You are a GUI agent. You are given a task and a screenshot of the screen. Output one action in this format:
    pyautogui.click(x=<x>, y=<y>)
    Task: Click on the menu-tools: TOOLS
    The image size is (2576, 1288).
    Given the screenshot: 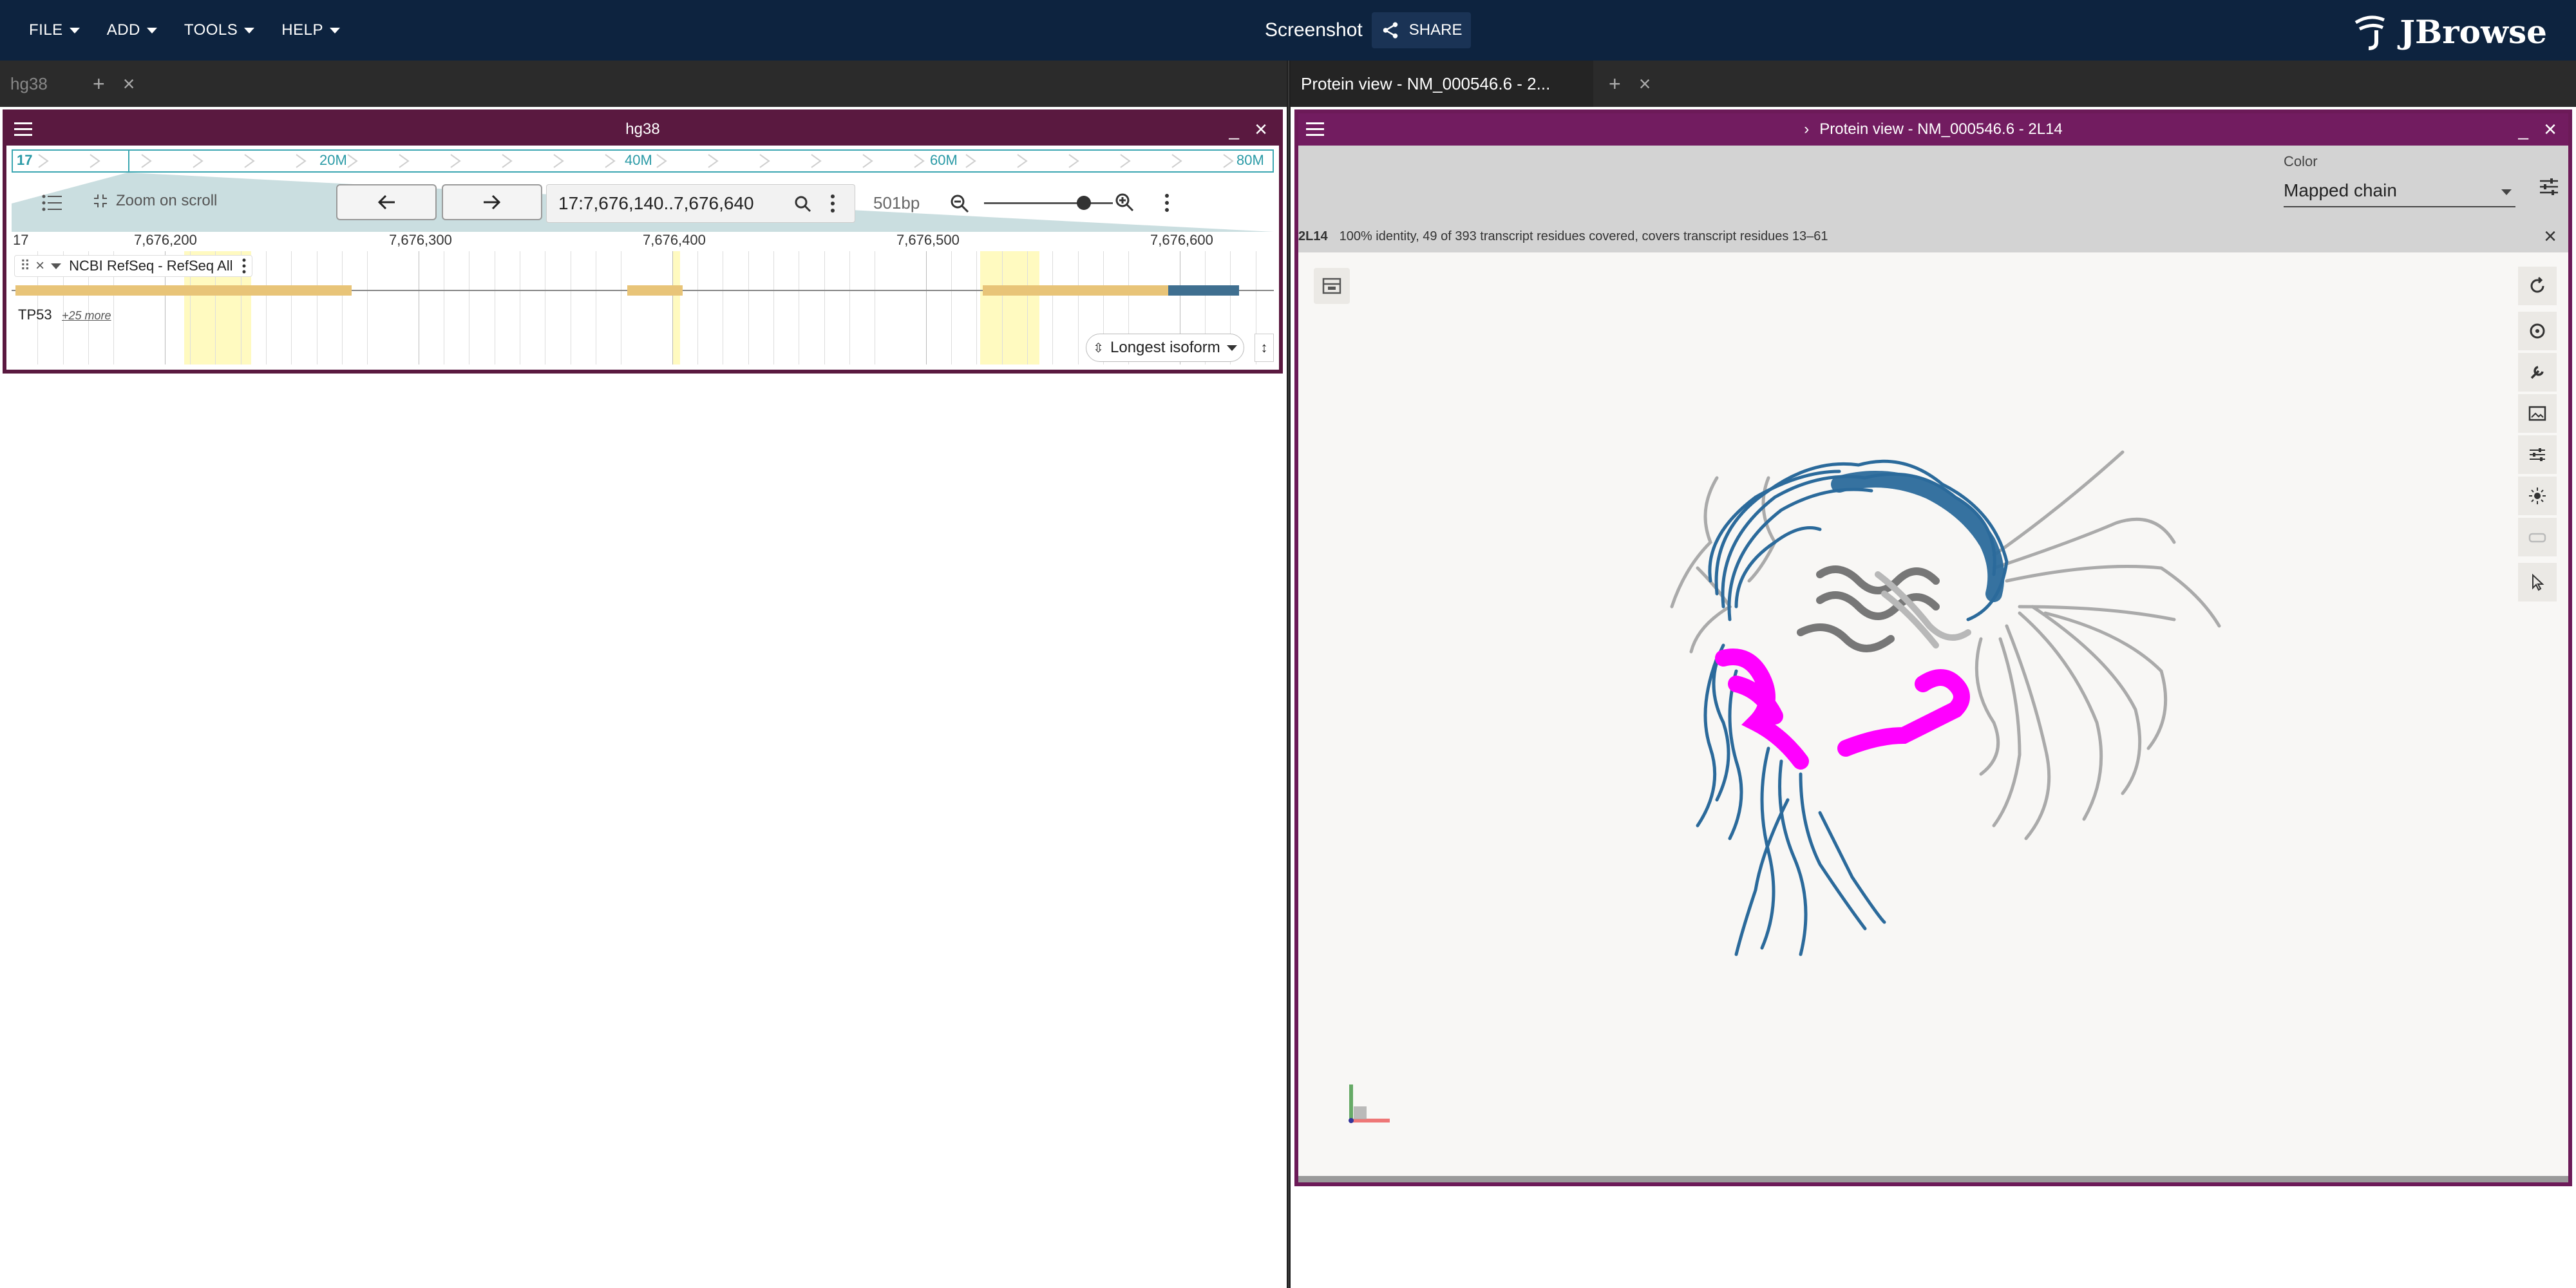 What is the action you would take?
    pyautogui.click(x=219, y=30)
    